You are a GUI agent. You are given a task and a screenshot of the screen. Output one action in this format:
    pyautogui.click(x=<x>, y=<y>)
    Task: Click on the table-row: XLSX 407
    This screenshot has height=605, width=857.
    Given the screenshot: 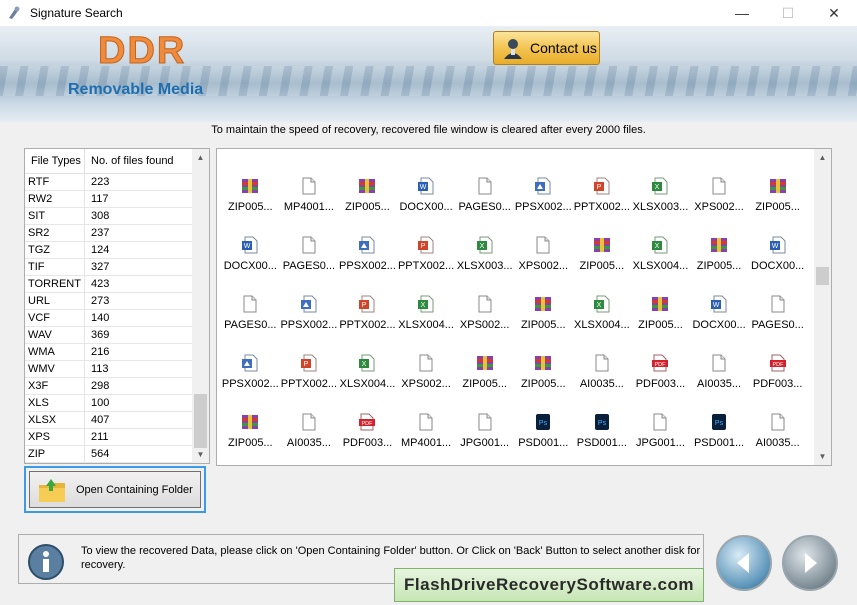 What is the action you would take?
    pyautogui.click(x=109, y=420)
    